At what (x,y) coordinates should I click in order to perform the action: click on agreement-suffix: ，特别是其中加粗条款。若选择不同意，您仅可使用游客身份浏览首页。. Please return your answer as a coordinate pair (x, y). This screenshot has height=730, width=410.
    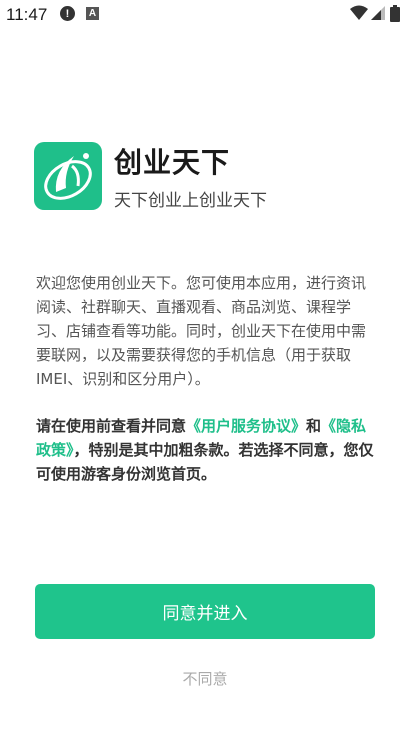
    Looking at the image, I should click on (205, 462).